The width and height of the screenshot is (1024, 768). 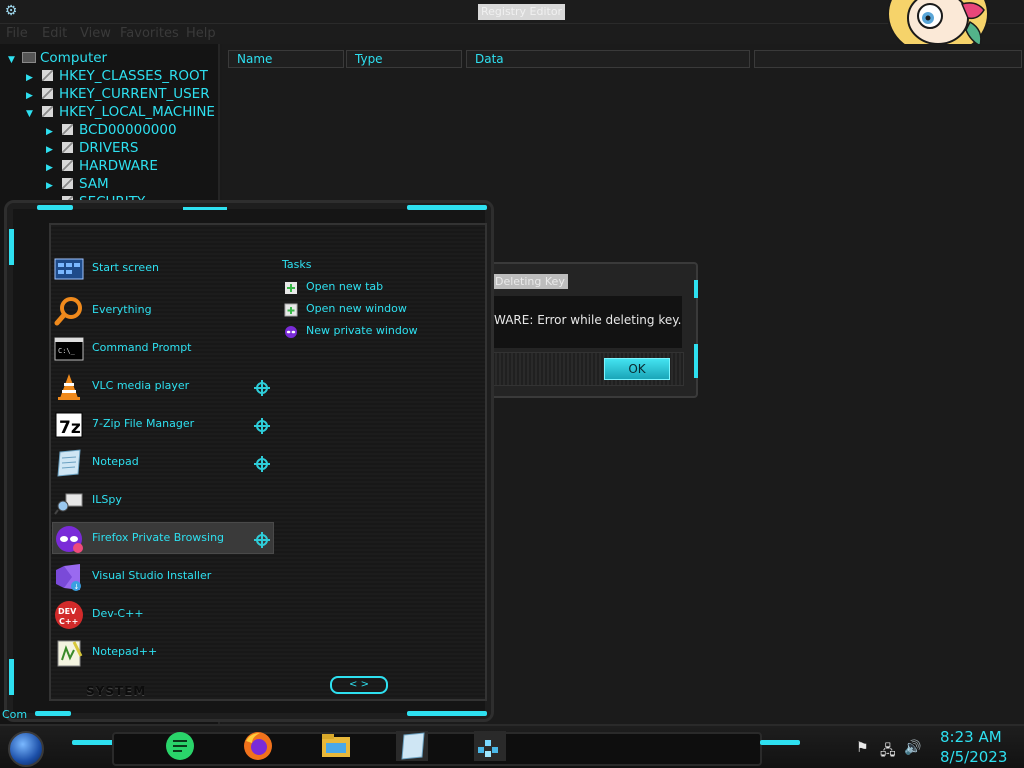 I want to click on menu-file: File, so click(x=17, y=33).